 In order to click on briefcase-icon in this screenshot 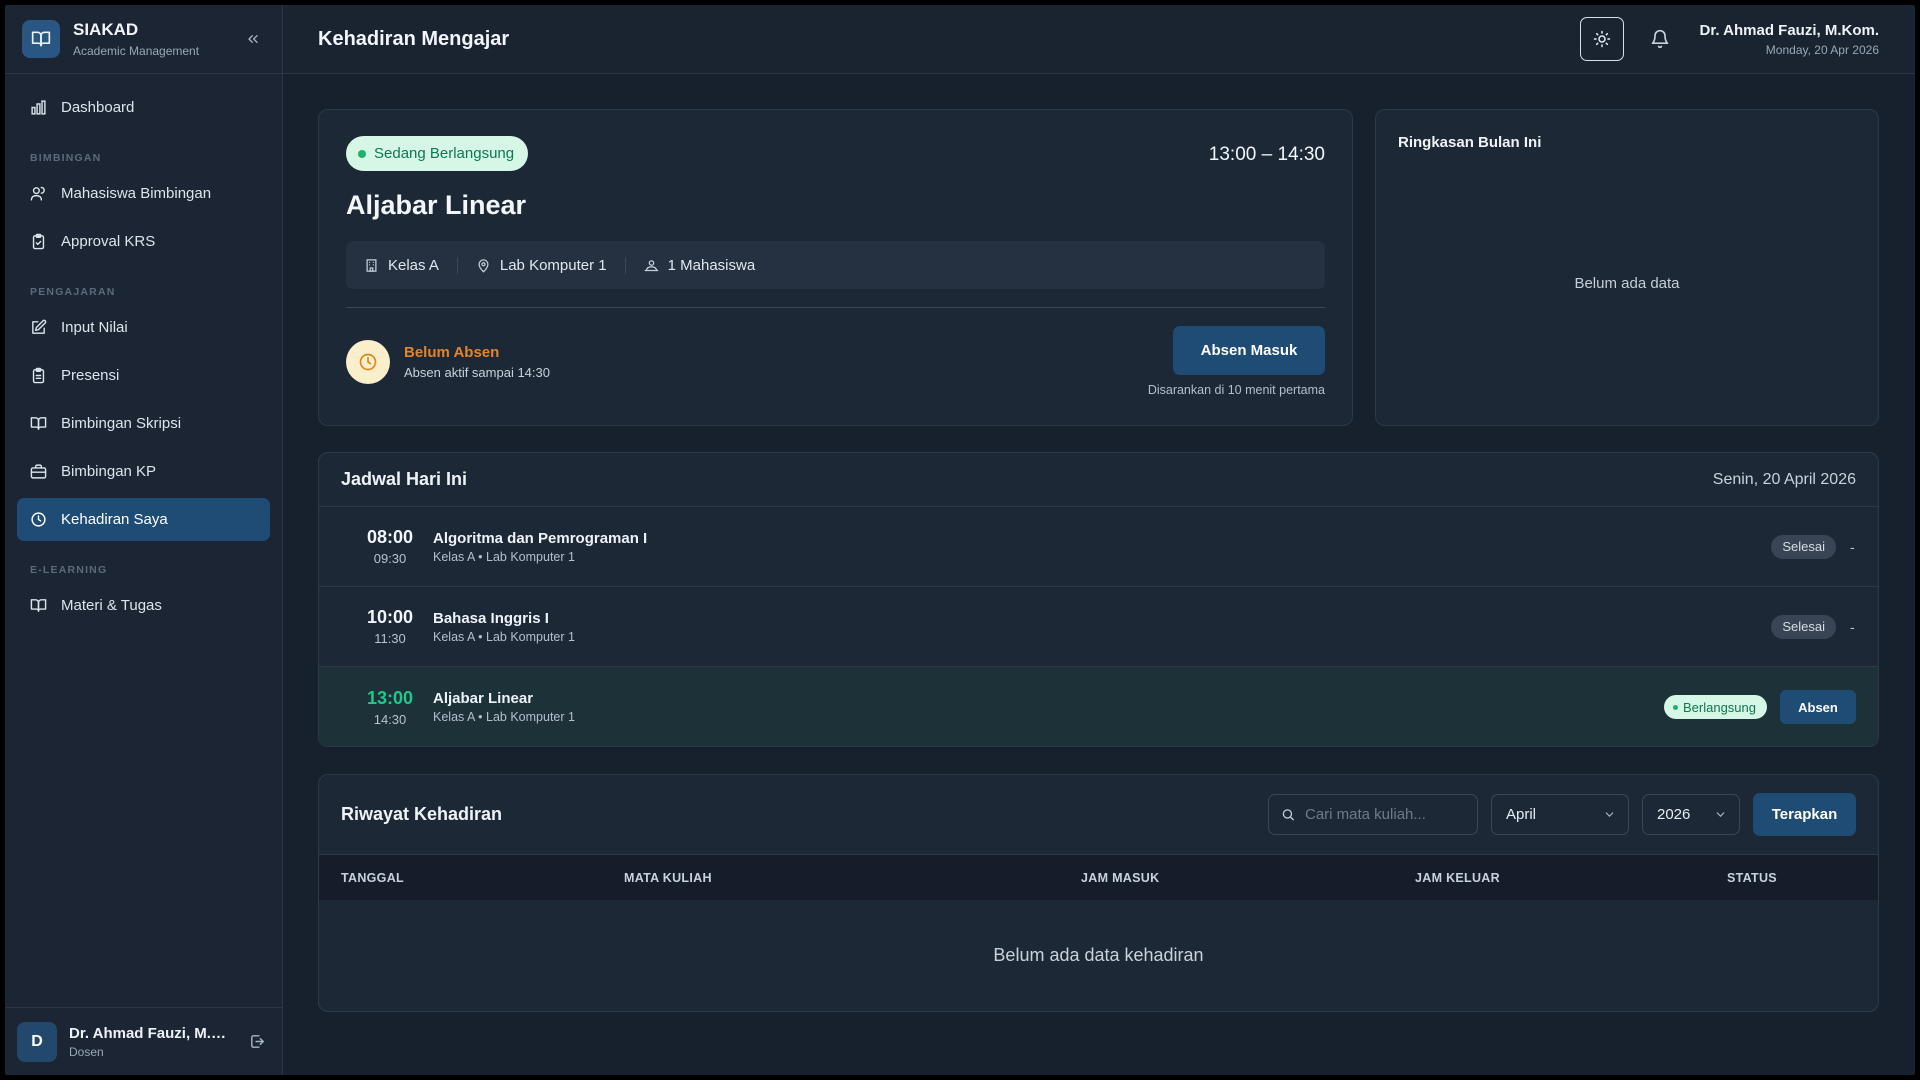, I will do `click(38, 472)`.